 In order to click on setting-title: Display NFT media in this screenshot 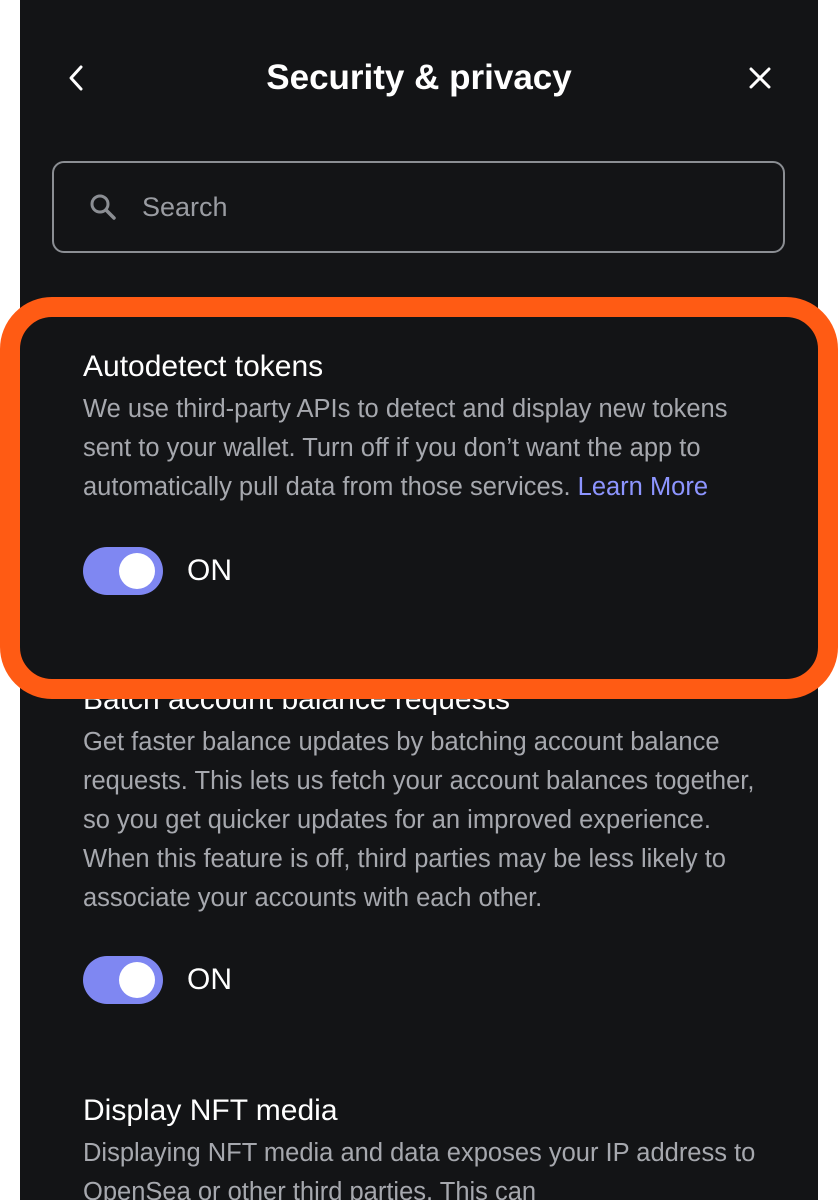, I will do `click(210, 1110)`.